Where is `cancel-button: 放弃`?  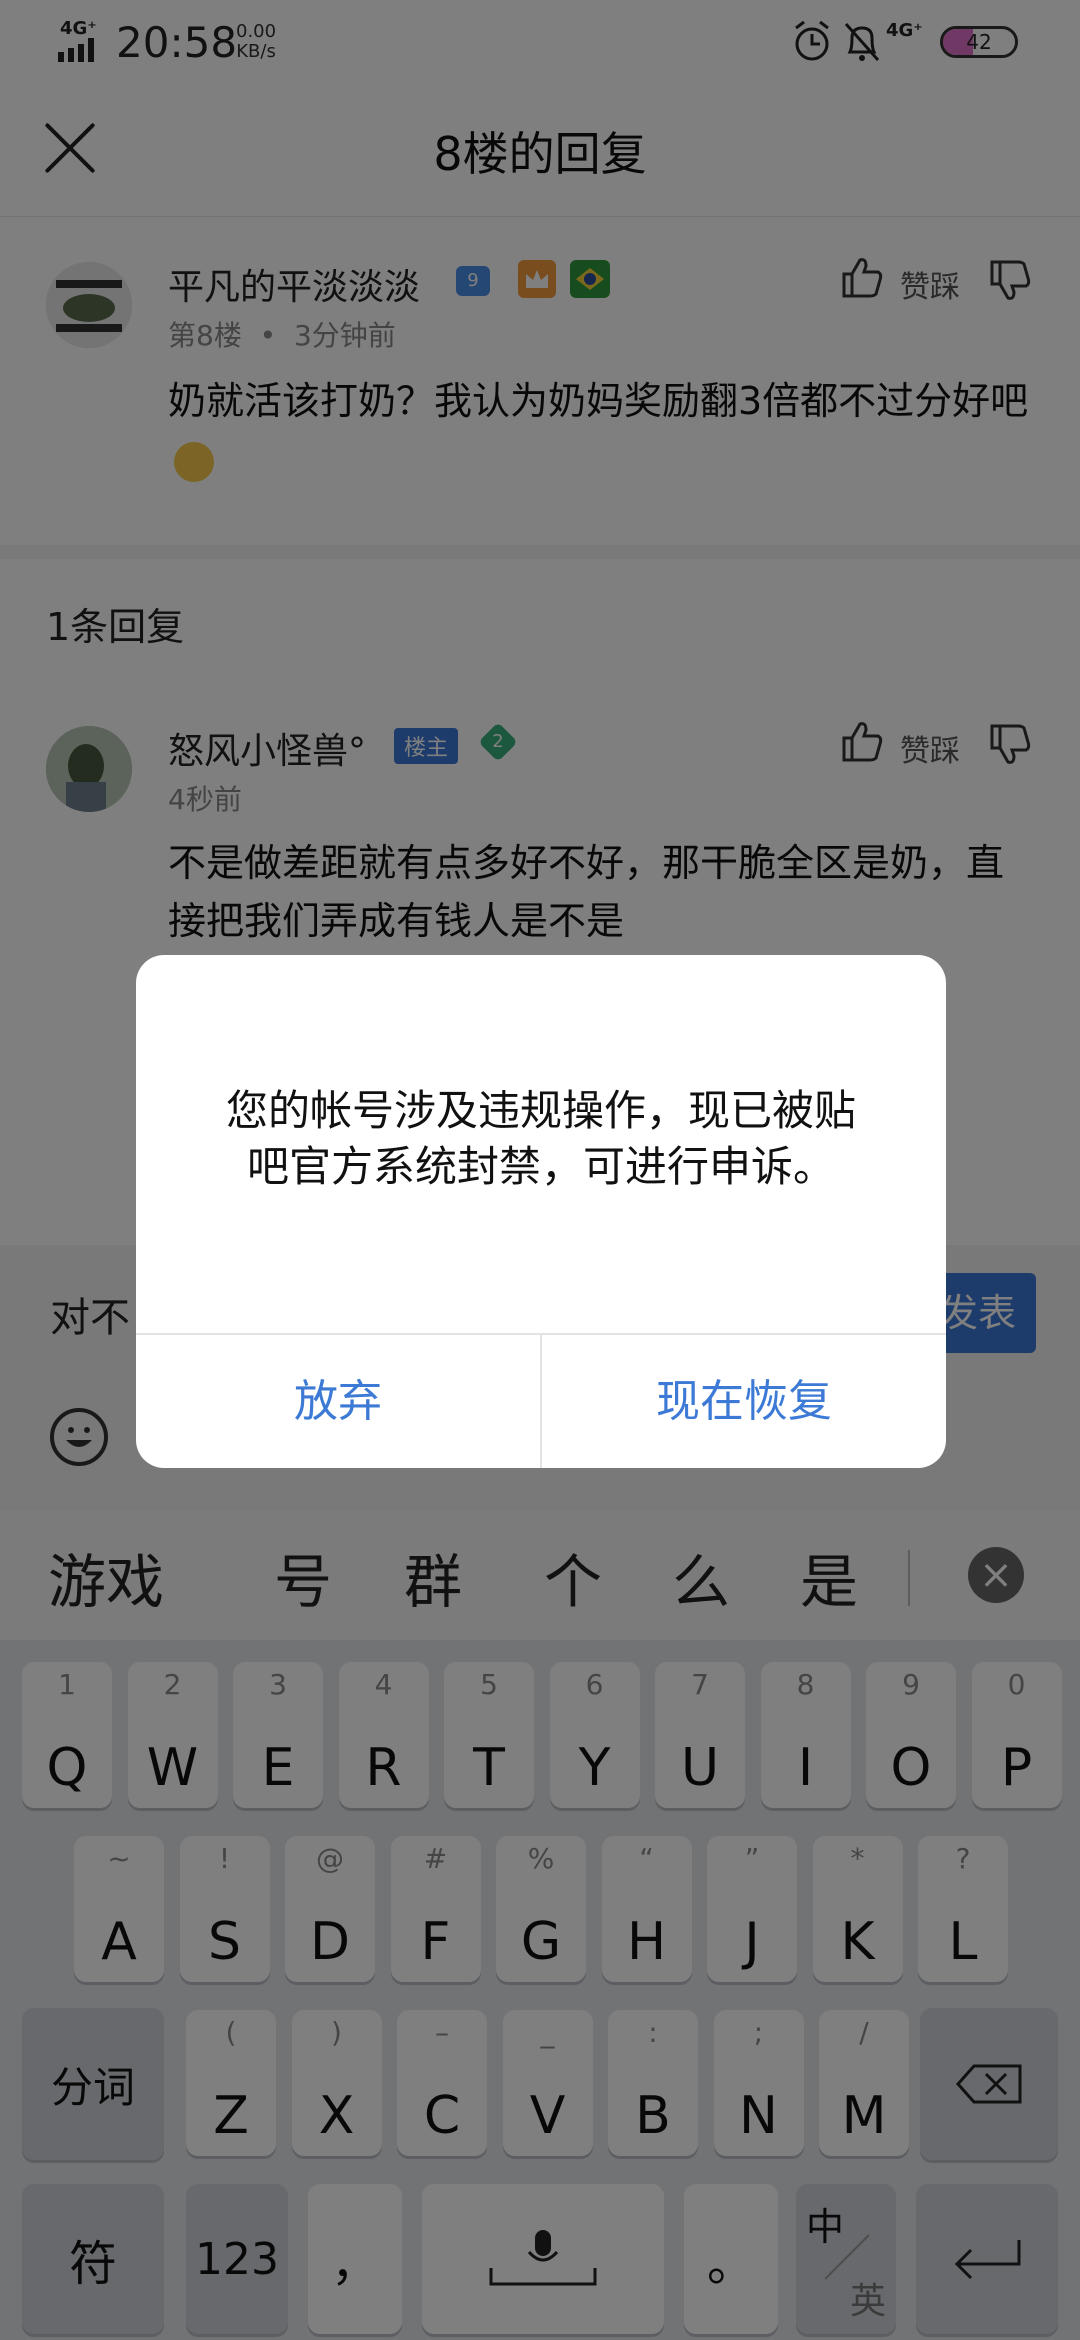
cancel-button: 放弃 is located at coordinates (338, 1401).